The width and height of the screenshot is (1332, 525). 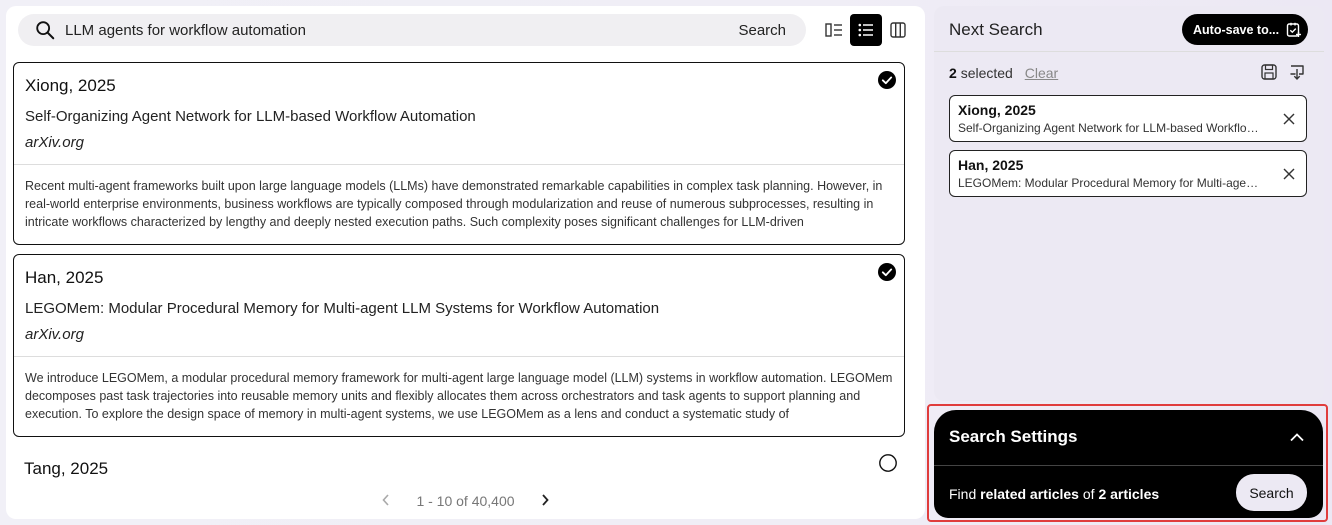 I want to click on search-input, so click(x=402, y=30).